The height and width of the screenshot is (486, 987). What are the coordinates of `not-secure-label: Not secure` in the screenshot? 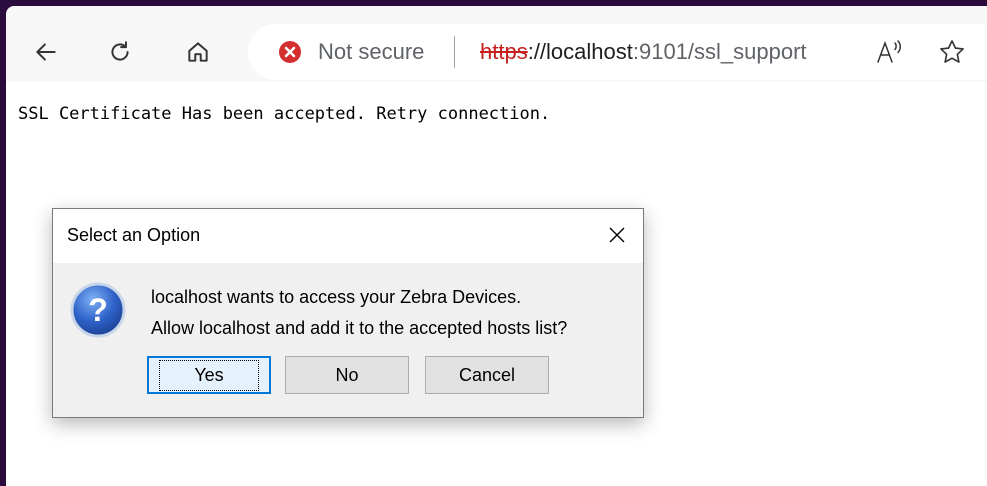 It's located at (371, 52).